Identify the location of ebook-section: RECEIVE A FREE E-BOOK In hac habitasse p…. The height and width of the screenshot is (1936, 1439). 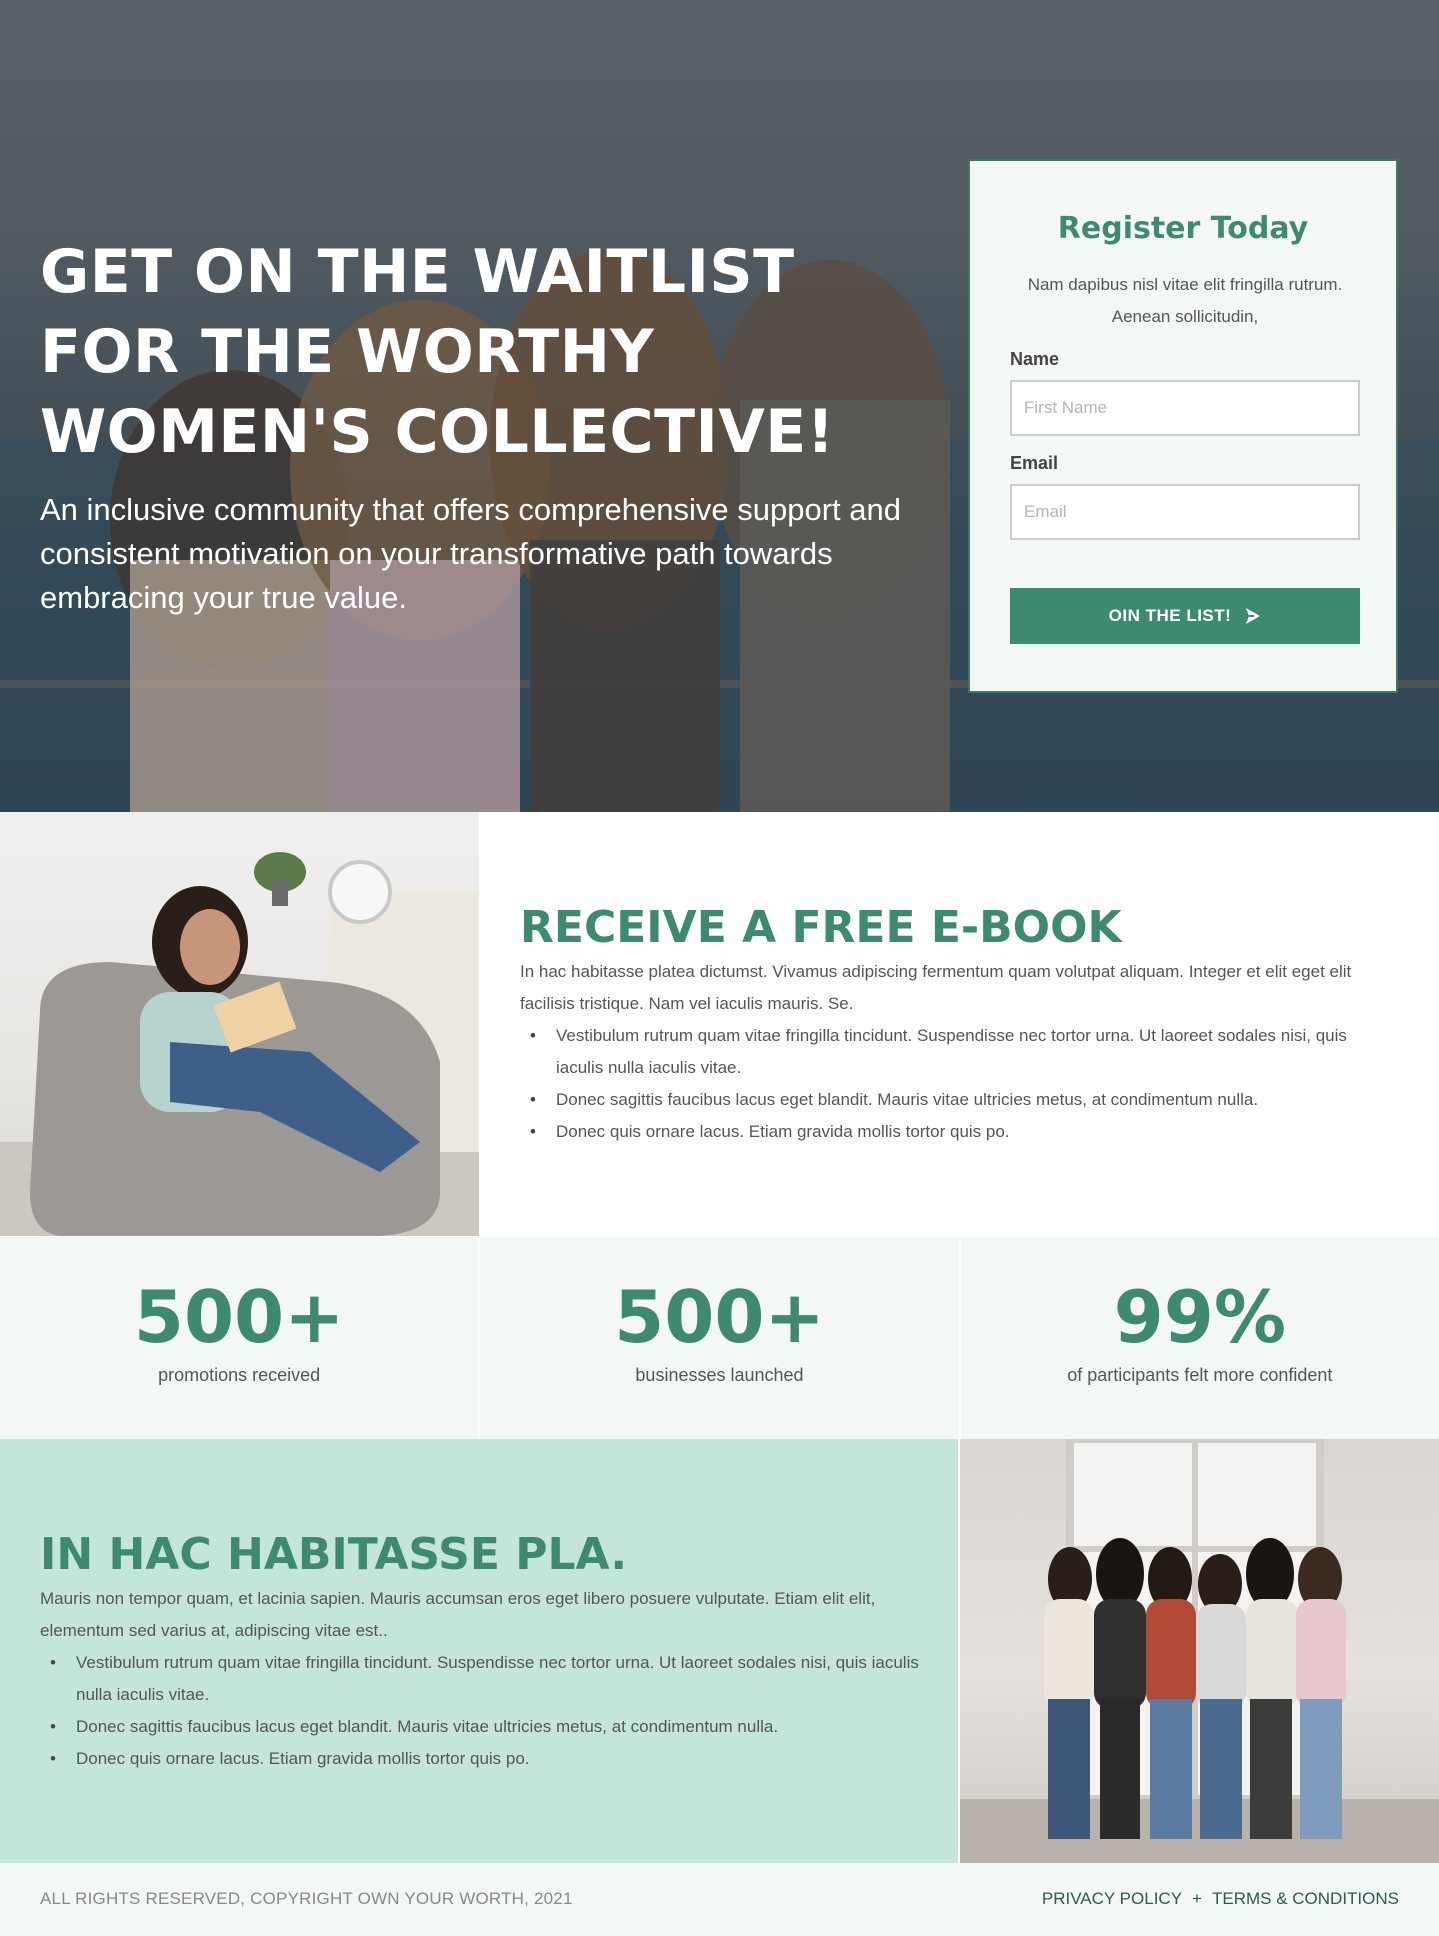
(955, 1024).